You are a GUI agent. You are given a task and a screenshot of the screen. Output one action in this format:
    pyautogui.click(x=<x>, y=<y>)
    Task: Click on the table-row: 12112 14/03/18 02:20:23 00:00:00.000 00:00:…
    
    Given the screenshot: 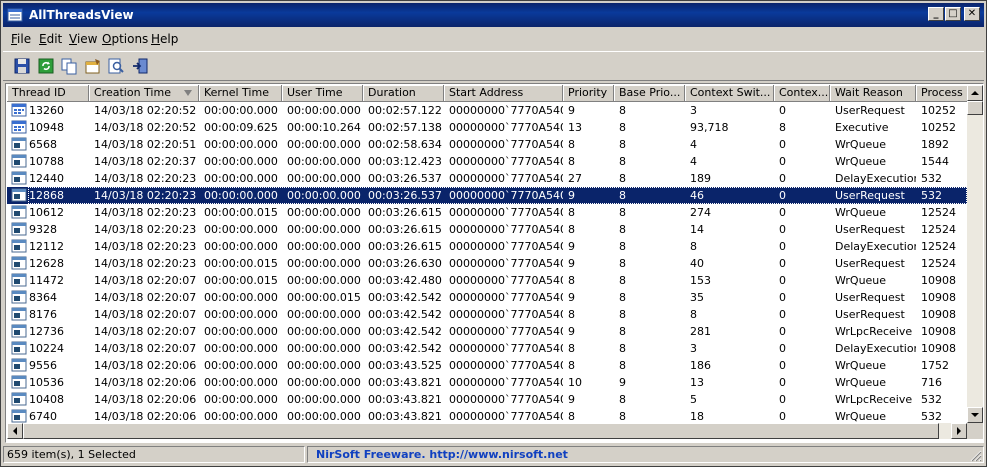 What is the action you would take?
    pyautogui.click(x=487, y=246)
    